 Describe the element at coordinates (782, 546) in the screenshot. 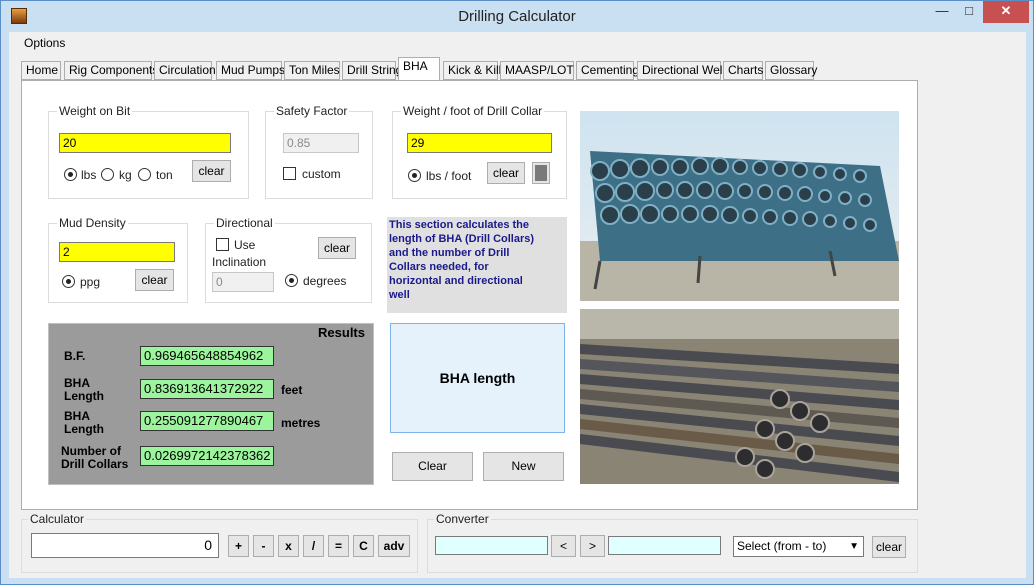

I see `unit-pair-select-value: Select (from - to)` at that location.